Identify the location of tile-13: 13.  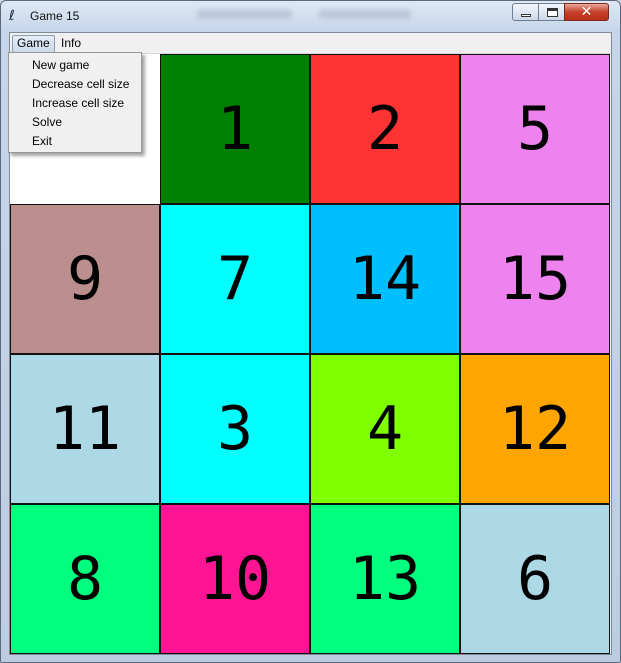
(385, 579).